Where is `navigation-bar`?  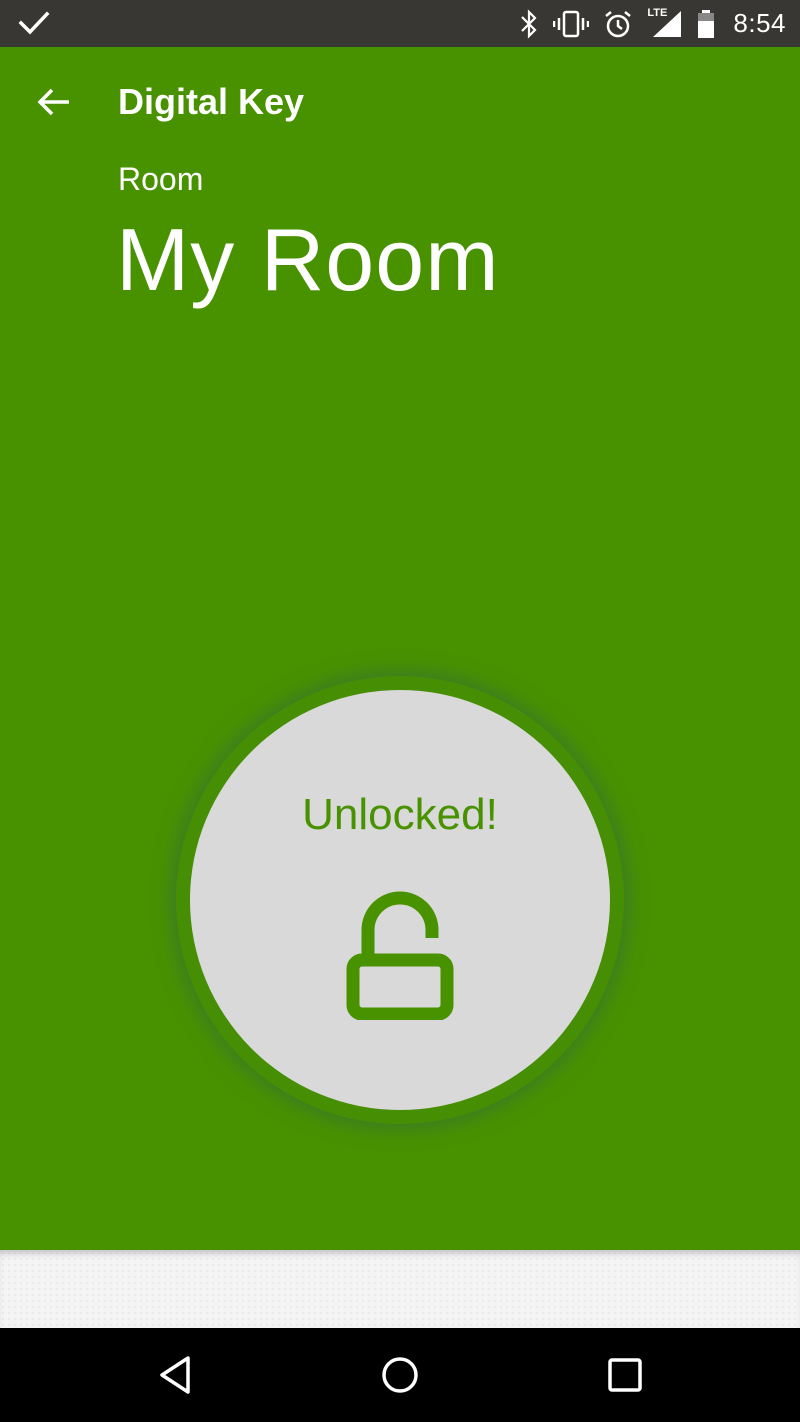 navigation-bar is located at coordinates (400, 1375).